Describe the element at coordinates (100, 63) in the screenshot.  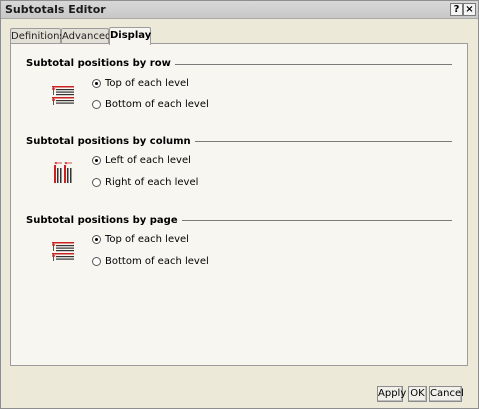
I see `section-title-row: Subtotal positions by row` at that location.